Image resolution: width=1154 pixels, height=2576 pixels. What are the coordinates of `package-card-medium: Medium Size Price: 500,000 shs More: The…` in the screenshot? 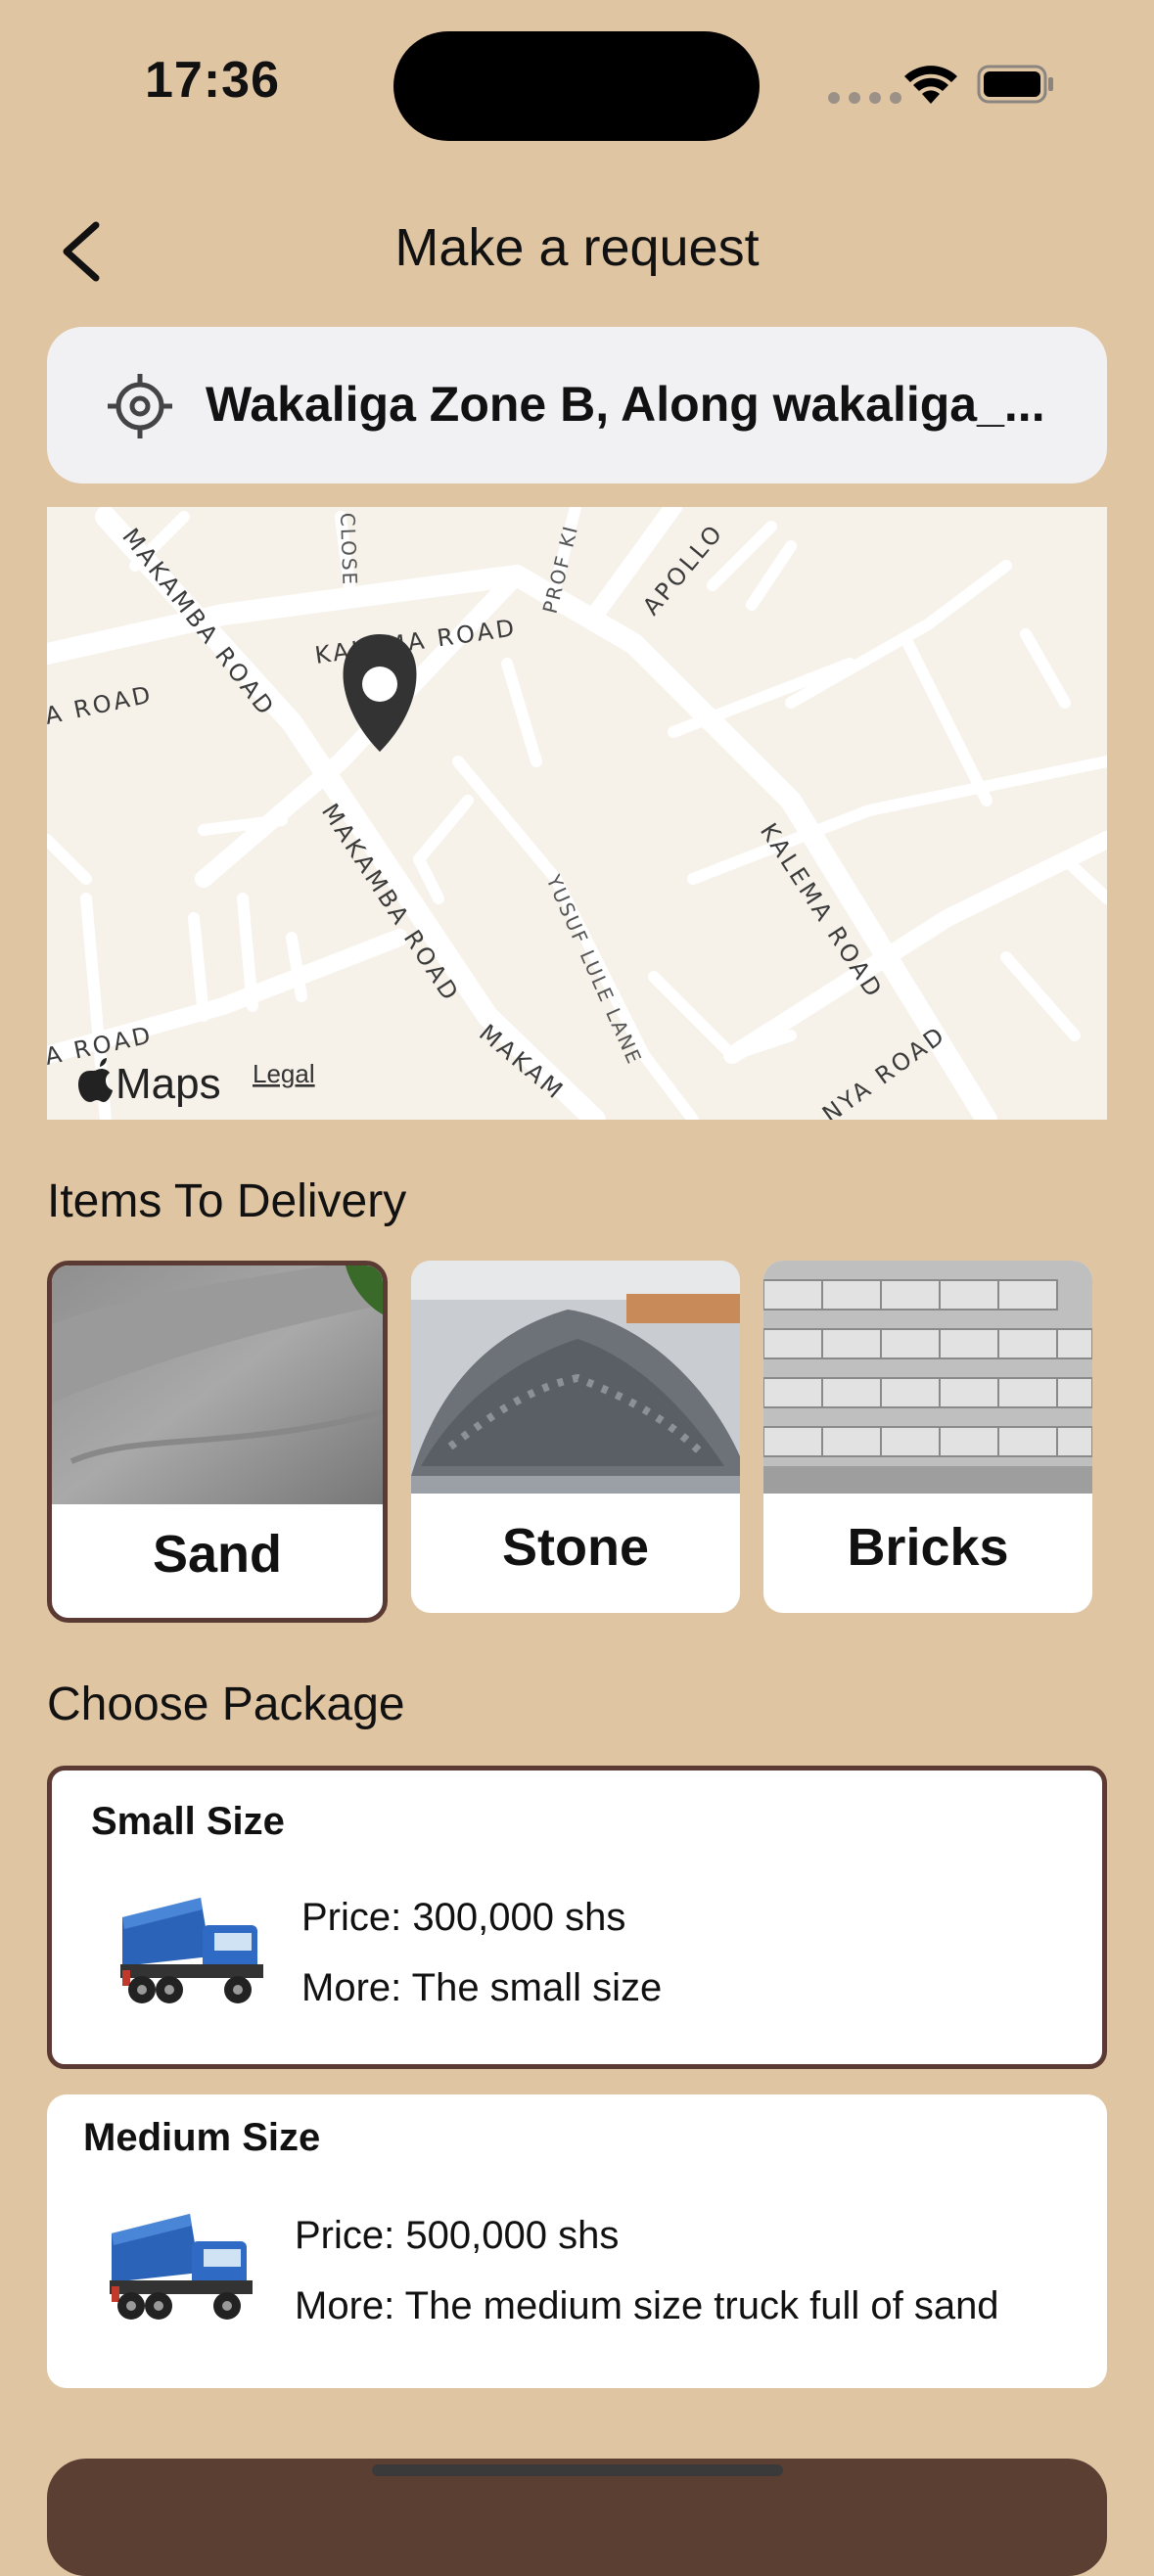 It's located at (577, 2241).